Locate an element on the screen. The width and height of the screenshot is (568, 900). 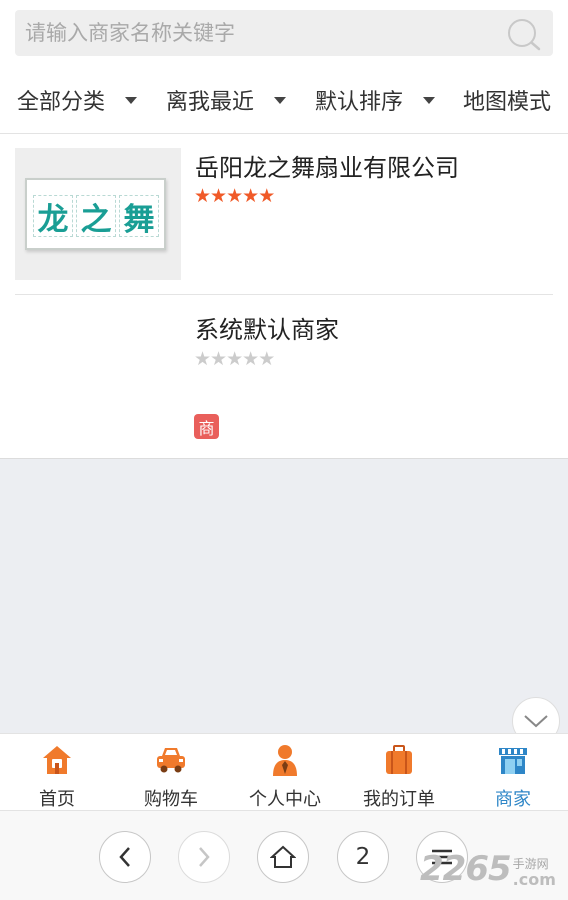
watermark-side: 手游网 .com is located at coordinates (534, 873).